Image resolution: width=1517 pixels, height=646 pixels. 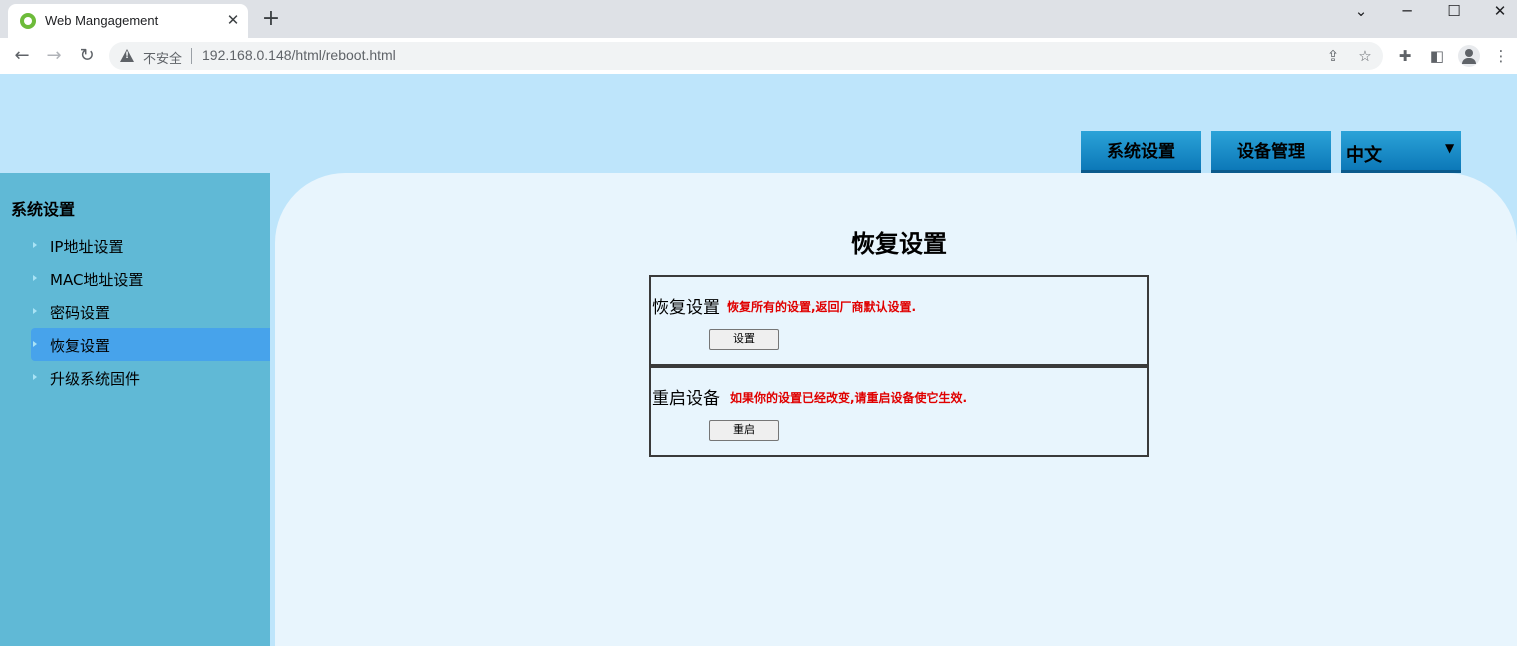 I want to click on sidebar-item-firmware: 升级系统固件, so click(x=150, y=377).